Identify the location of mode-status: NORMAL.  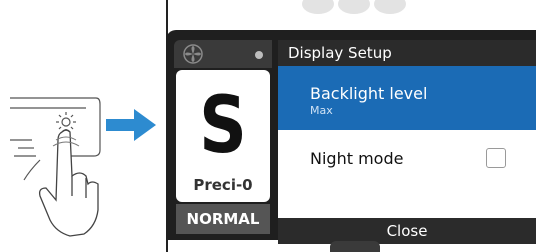
(223, 219).